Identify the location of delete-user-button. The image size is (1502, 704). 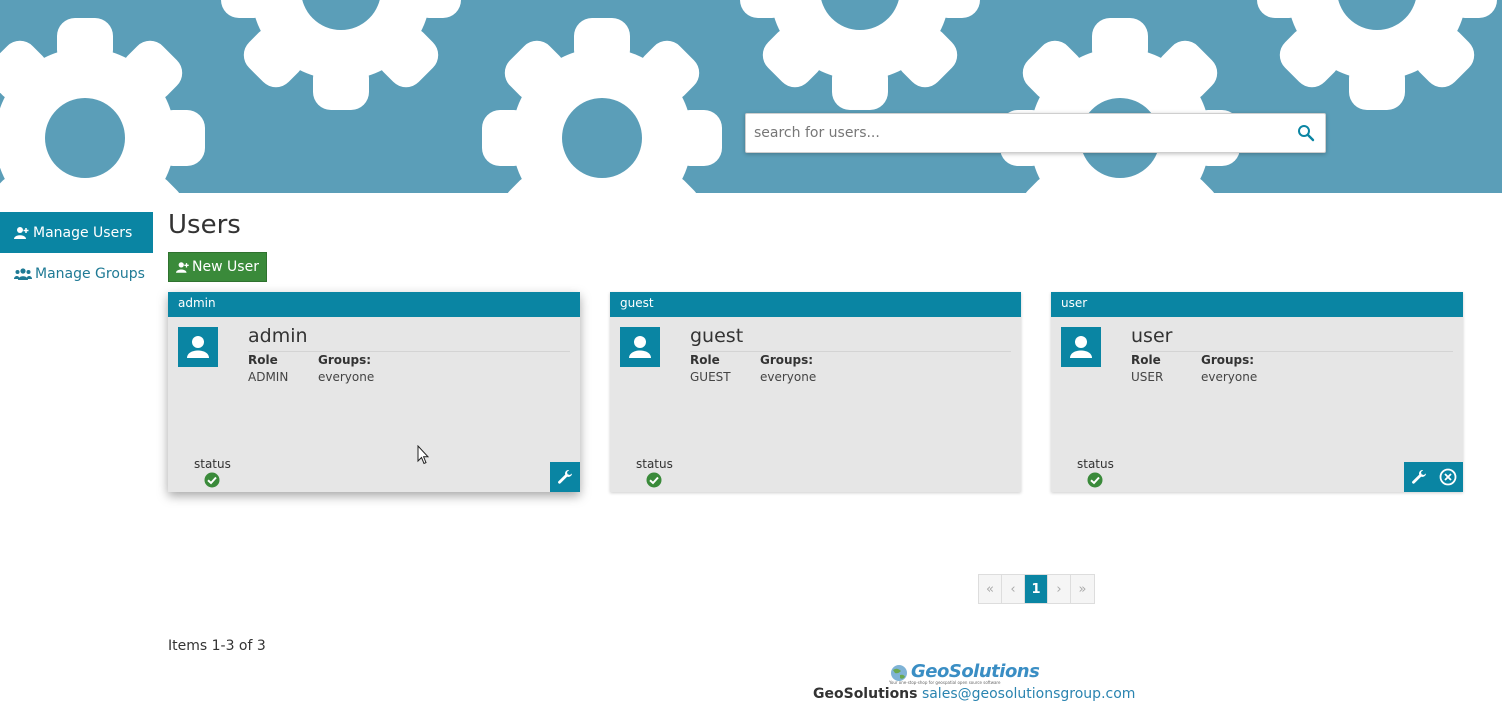
(1448, 477).